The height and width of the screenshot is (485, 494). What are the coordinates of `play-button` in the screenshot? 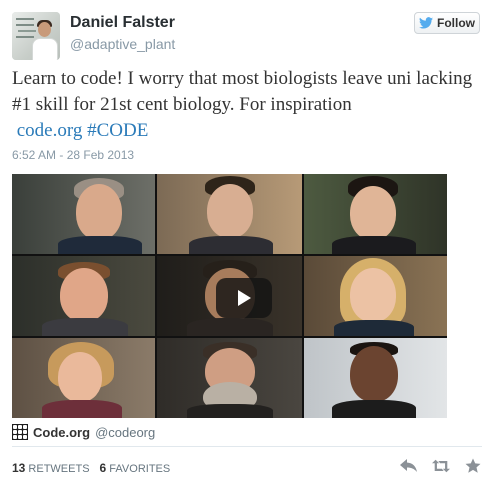 It's located at (244, 298).